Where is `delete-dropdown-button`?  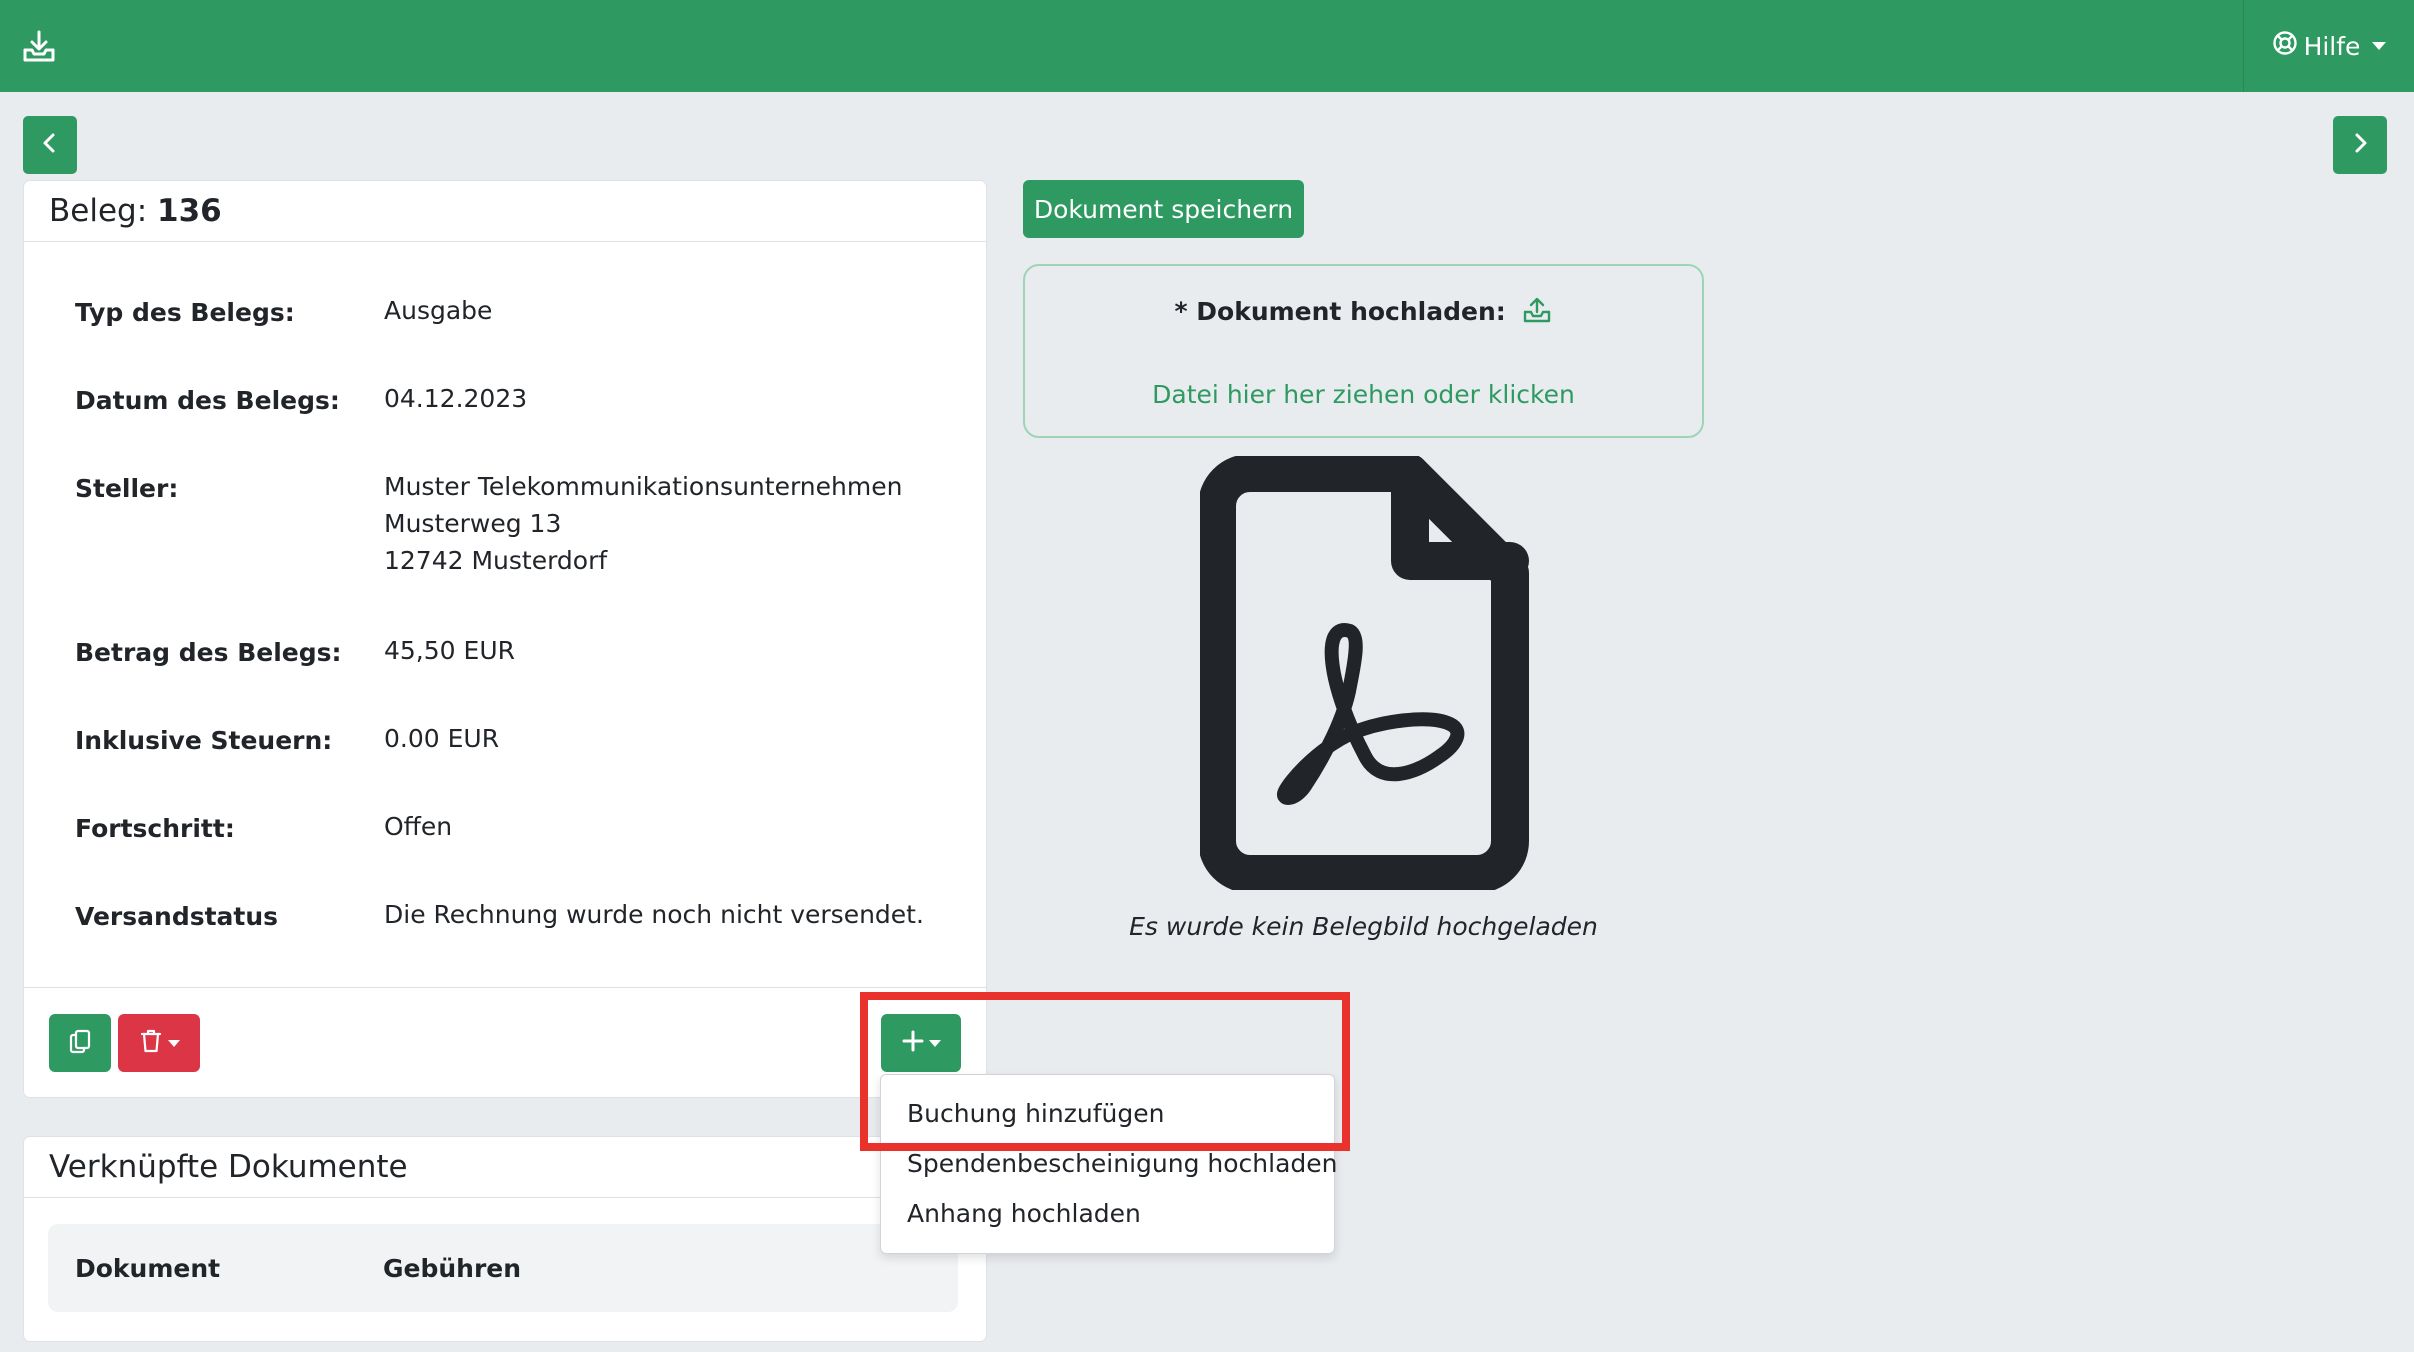
delete-dropdown-button is located at coordinates (159, 1043).